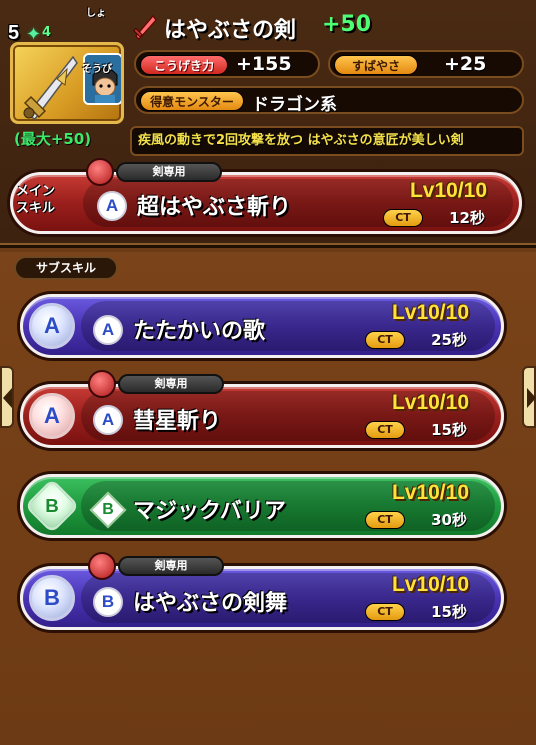 This screenshot has height=745, width=536. Describe the element at coordinates (108, 509) in the screenshot. I see `skill-mini-type-letter: B` at that location.